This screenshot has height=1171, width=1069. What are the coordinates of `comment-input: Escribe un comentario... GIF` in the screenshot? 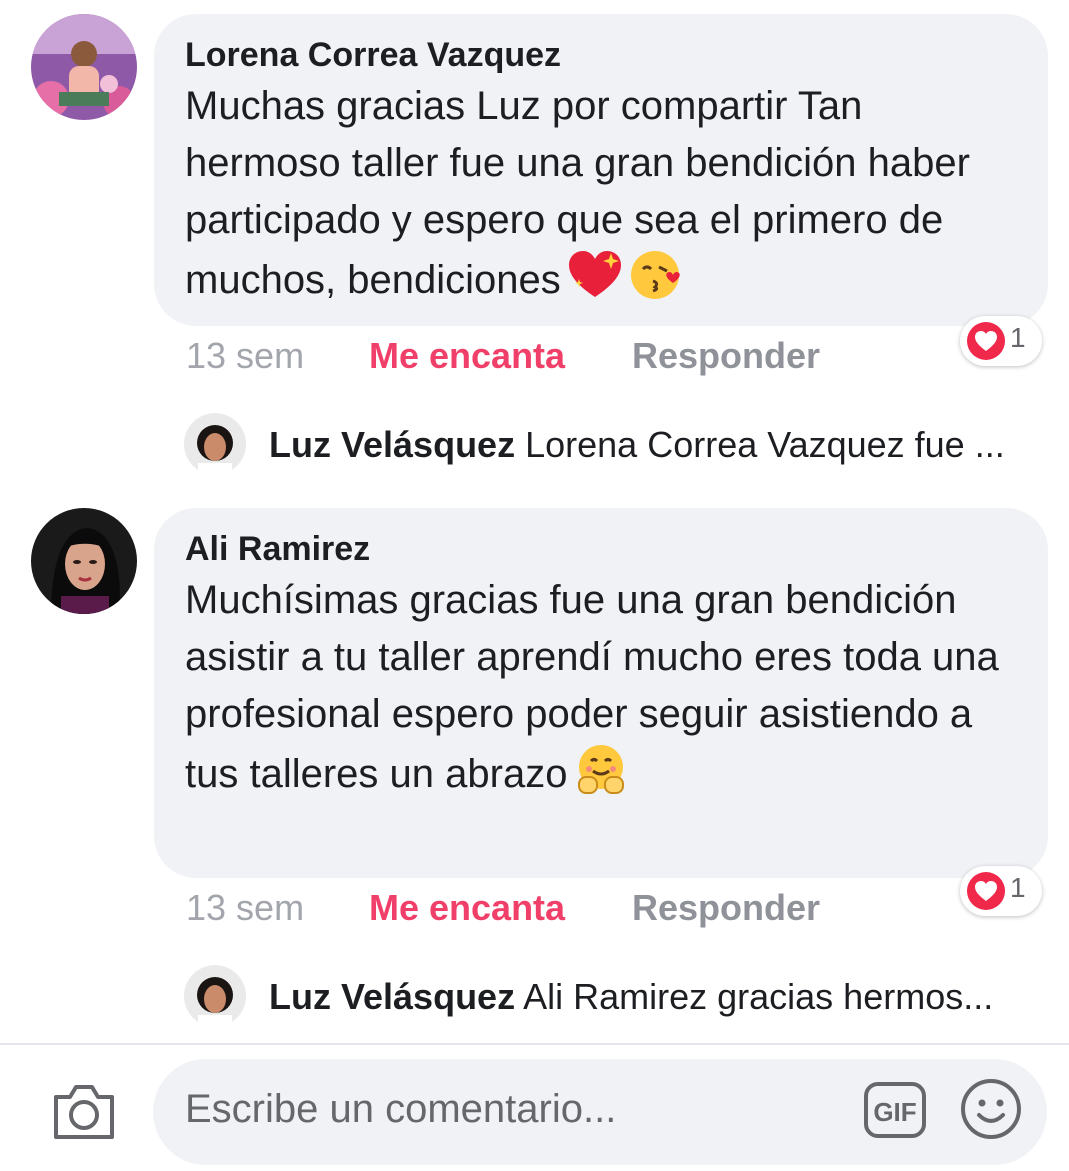 It's located at (600, 1112).